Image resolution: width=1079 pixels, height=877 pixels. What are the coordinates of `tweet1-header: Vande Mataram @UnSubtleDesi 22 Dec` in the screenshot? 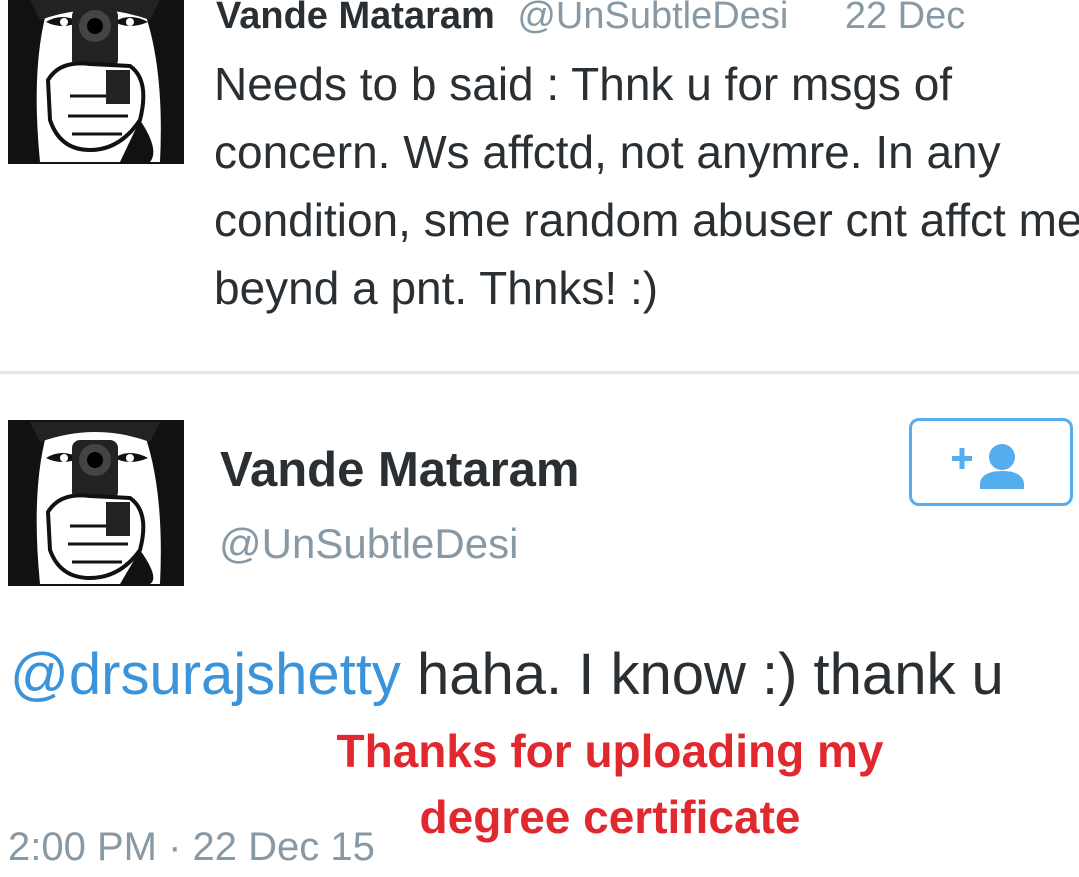 It's located at (590, 23).